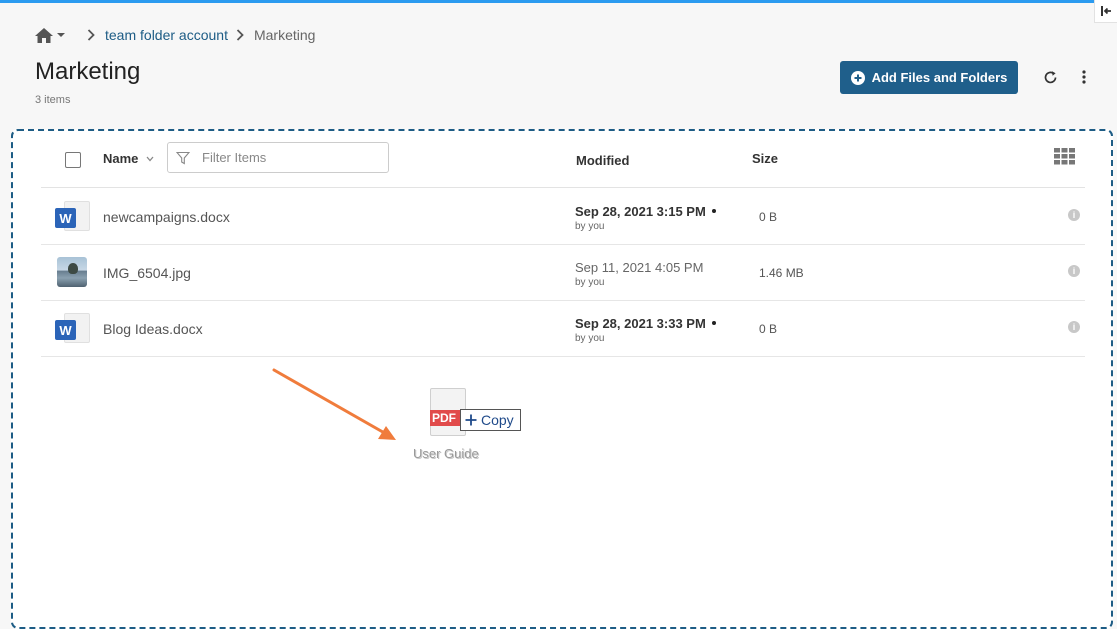 The height and width of the screenshot is (629, 1117). What do you see at coordinates (153, 329) in the screenshot?
I see `file-name: Blog Ideas.docx` at bounding box center [153, 329].